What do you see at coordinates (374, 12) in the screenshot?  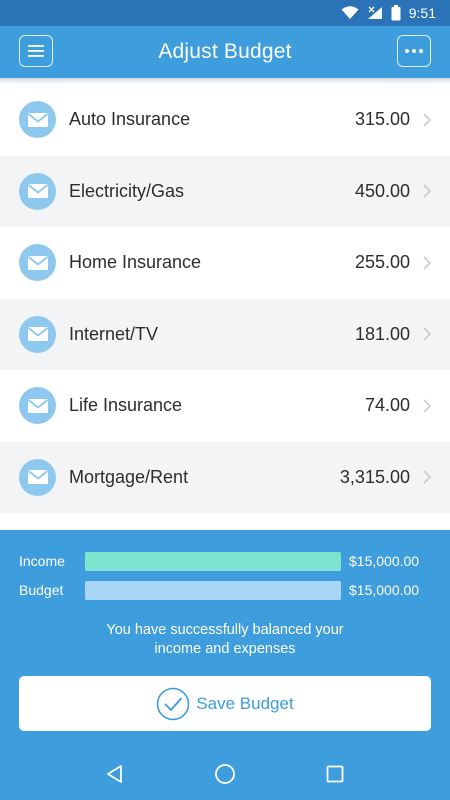 I see `signal-icon` at bounding box center [374, 12].